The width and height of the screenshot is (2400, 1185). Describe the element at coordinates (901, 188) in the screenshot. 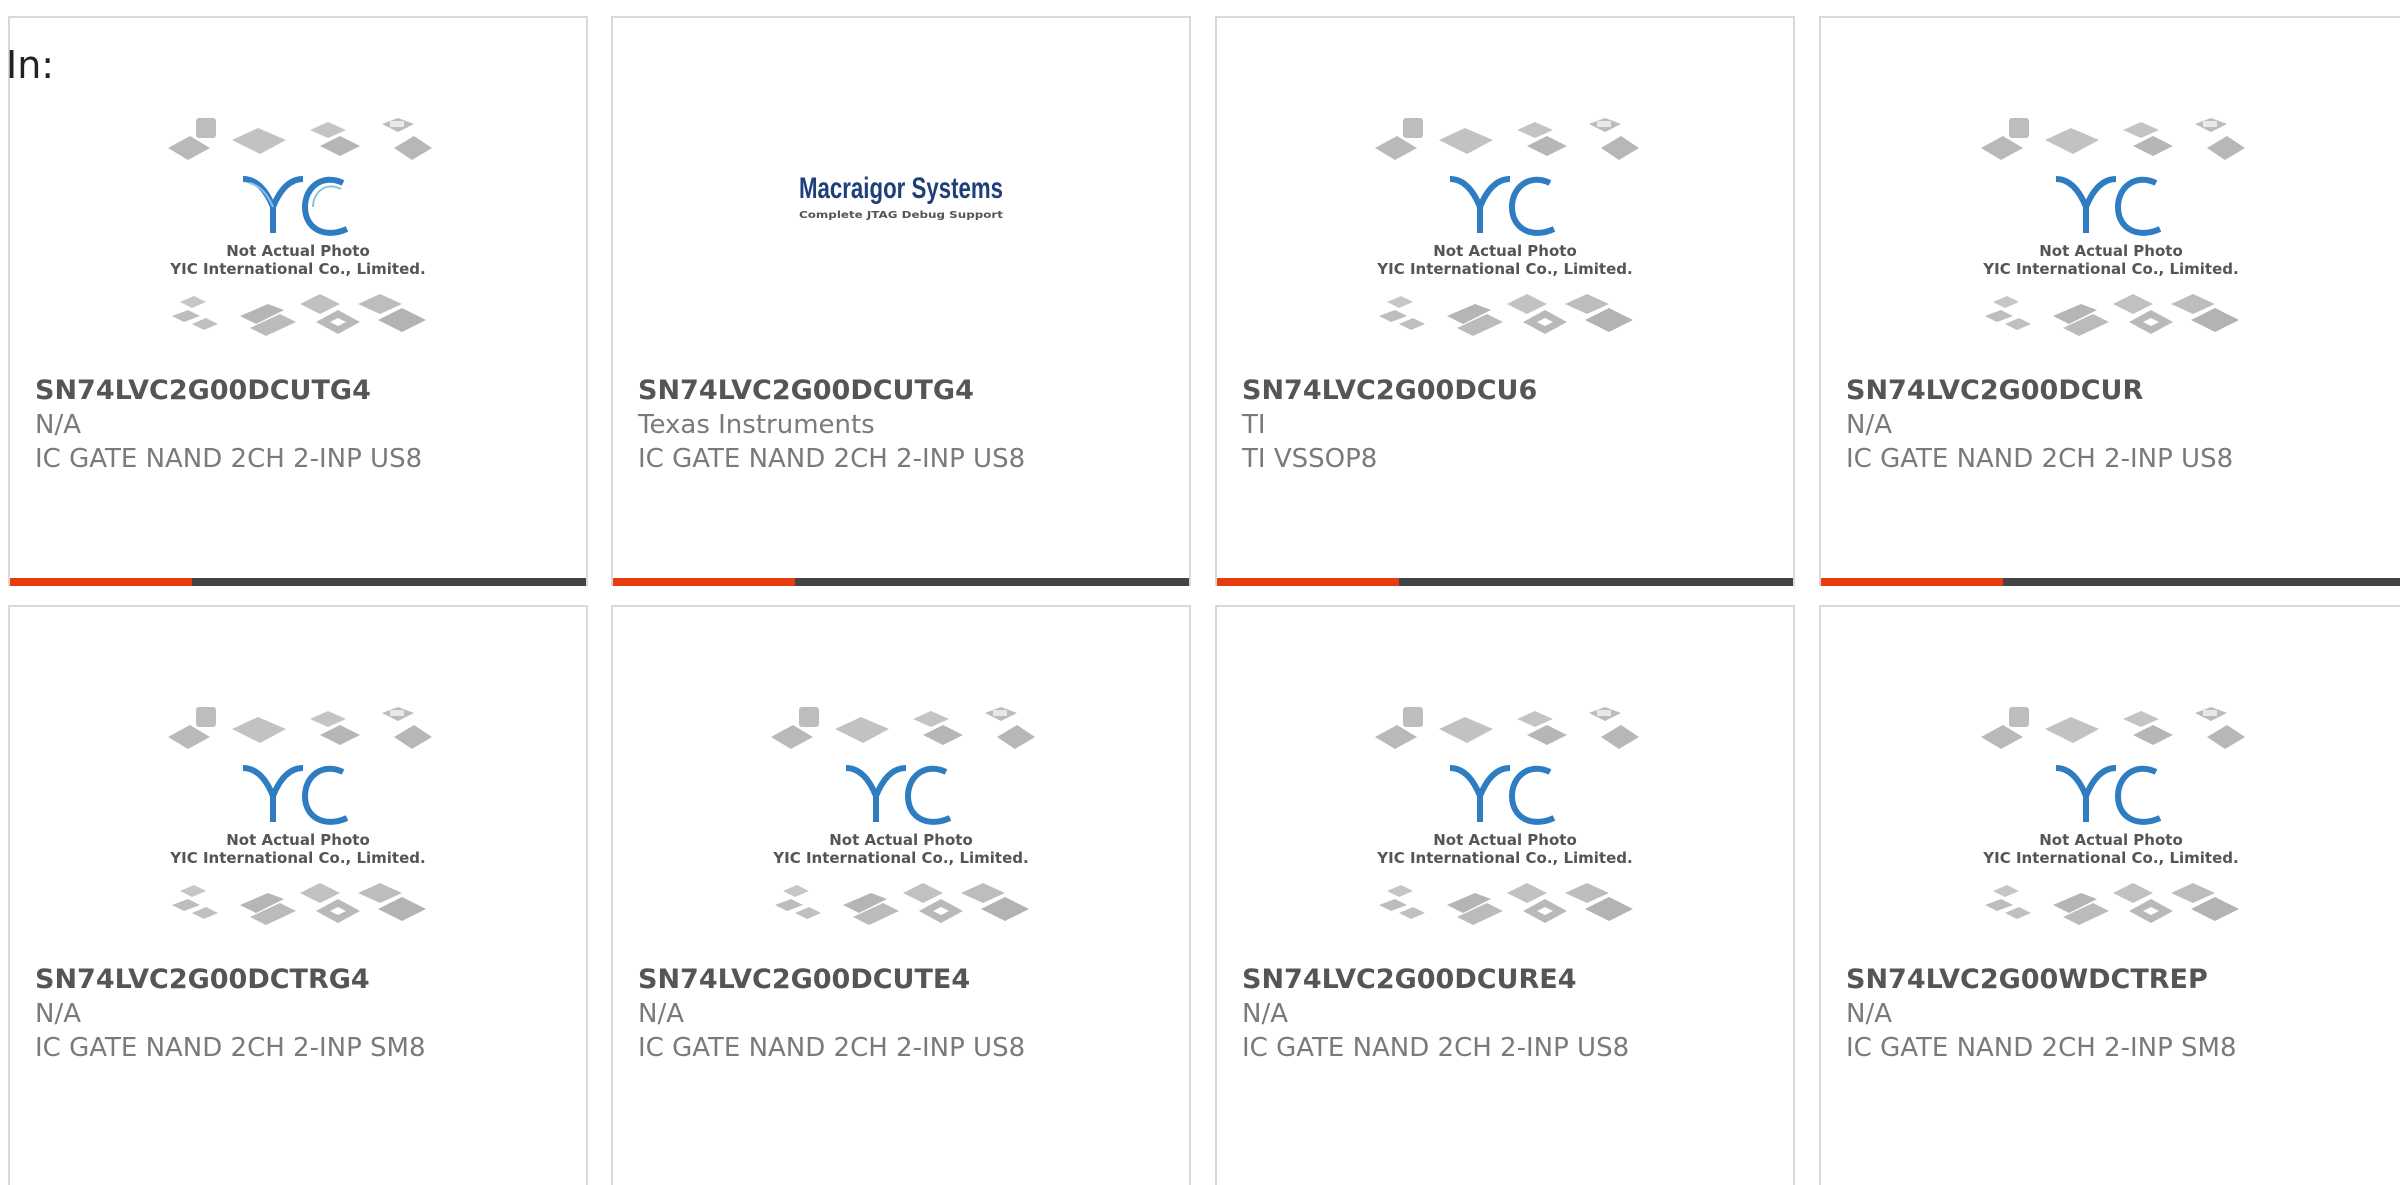

I see `svg-text: Macraigor Systems` at that location.